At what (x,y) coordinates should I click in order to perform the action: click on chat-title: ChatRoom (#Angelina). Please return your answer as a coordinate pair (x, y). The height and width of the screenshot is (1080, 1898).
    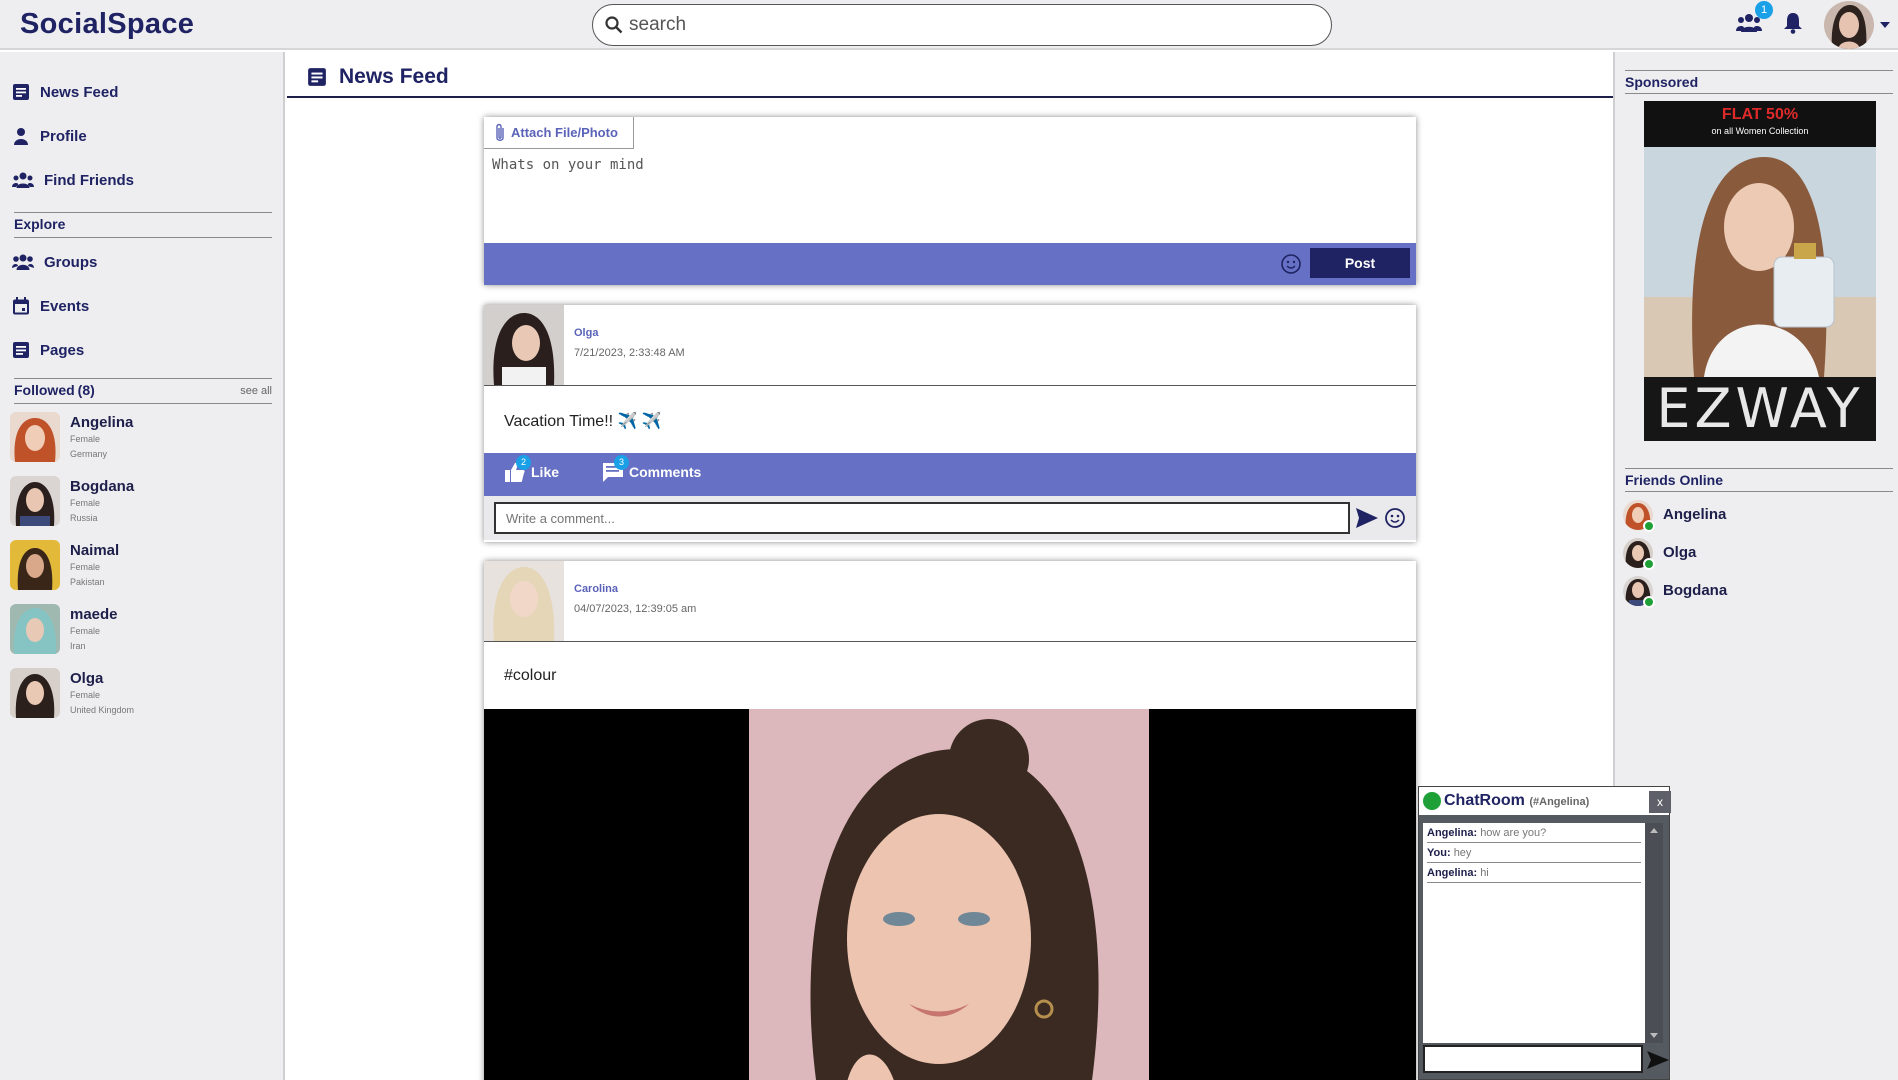
    Looking at the image, I should click on (1516, 801).